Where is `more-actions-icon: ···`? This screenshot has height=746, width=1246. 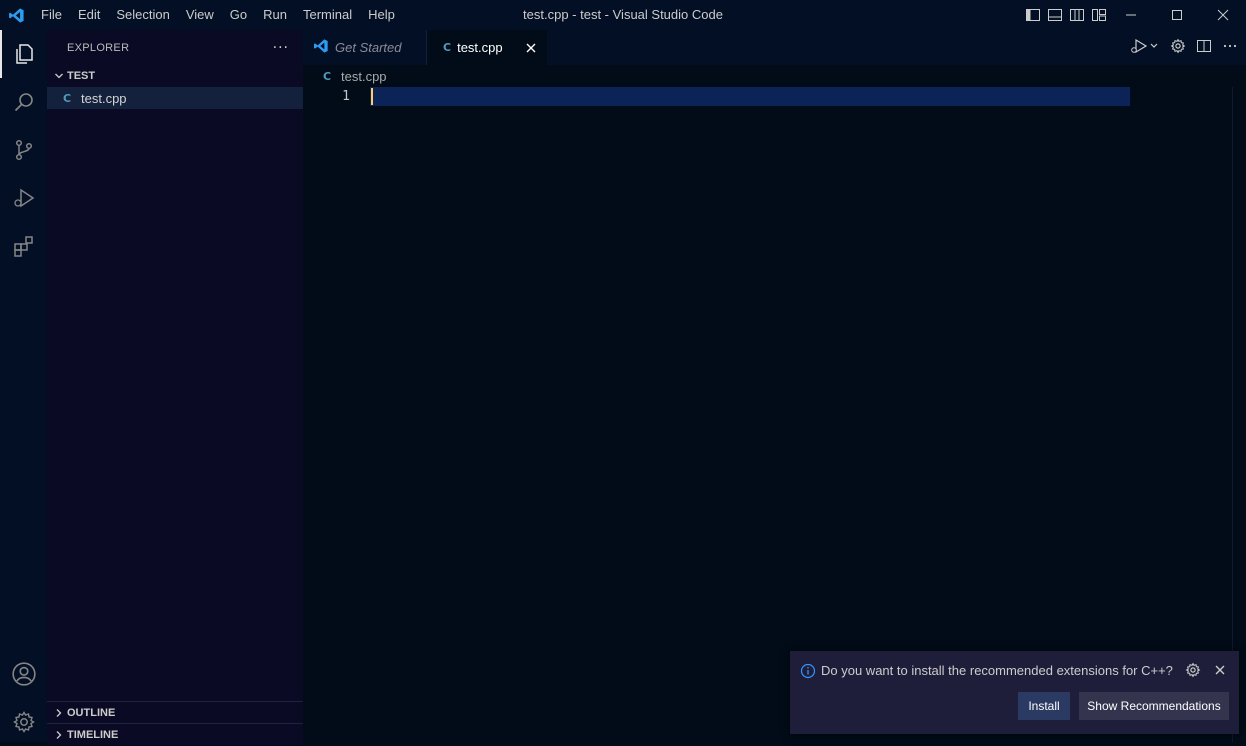
more-actions-icon: ··· is located at coordinates (281, 48).